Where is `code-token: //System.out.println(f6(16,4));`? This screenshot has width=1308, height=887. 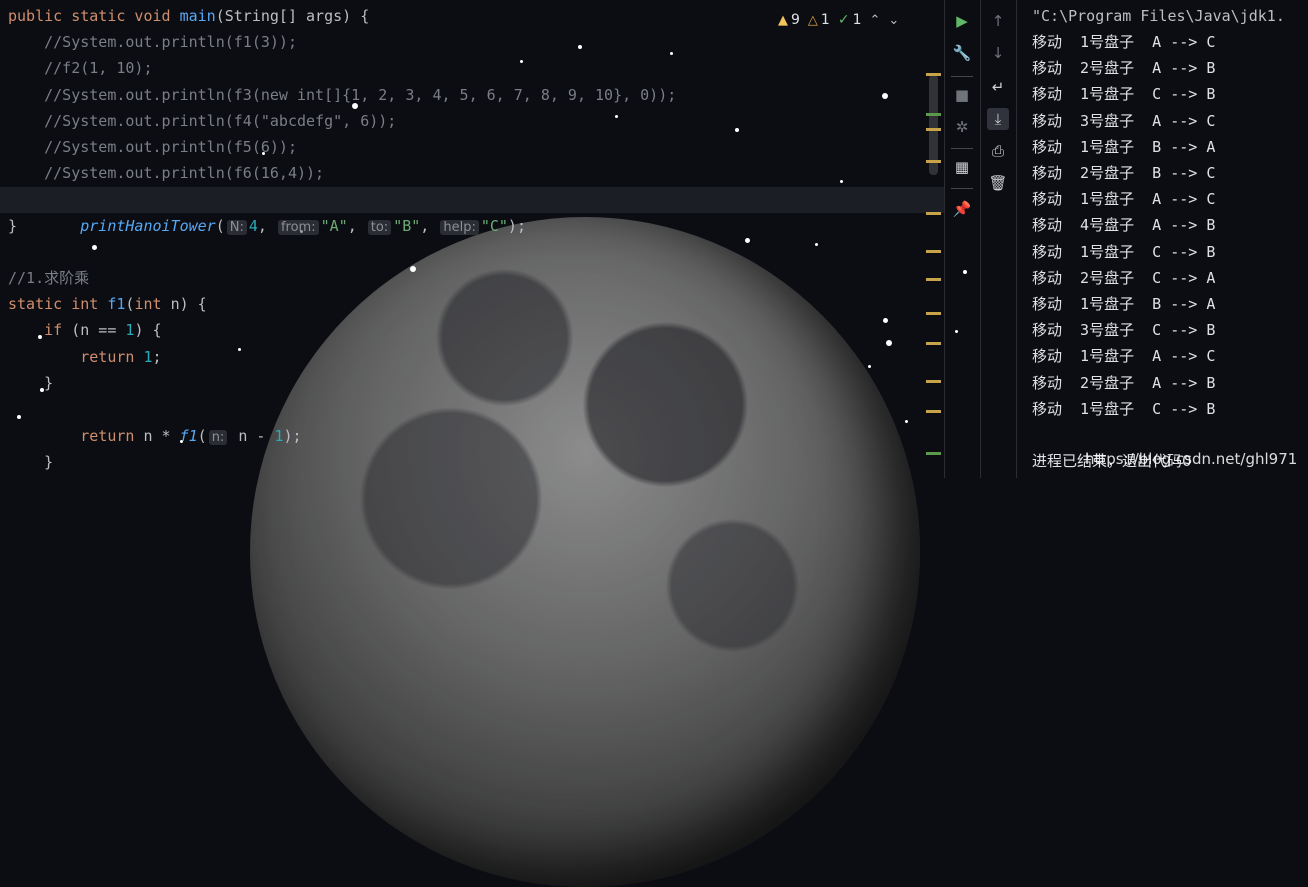
code-token: //System.out.println(f6(16,4)); is located at coordinates (184, 173).